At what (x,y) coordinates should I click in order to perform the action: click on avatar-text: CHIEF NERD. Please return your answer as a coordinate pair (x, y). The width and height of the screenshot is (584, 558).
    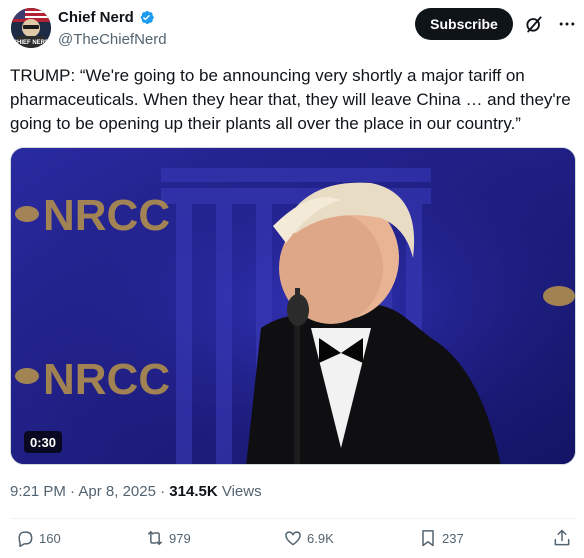
    Looking at the image, I should click on (31, 43).